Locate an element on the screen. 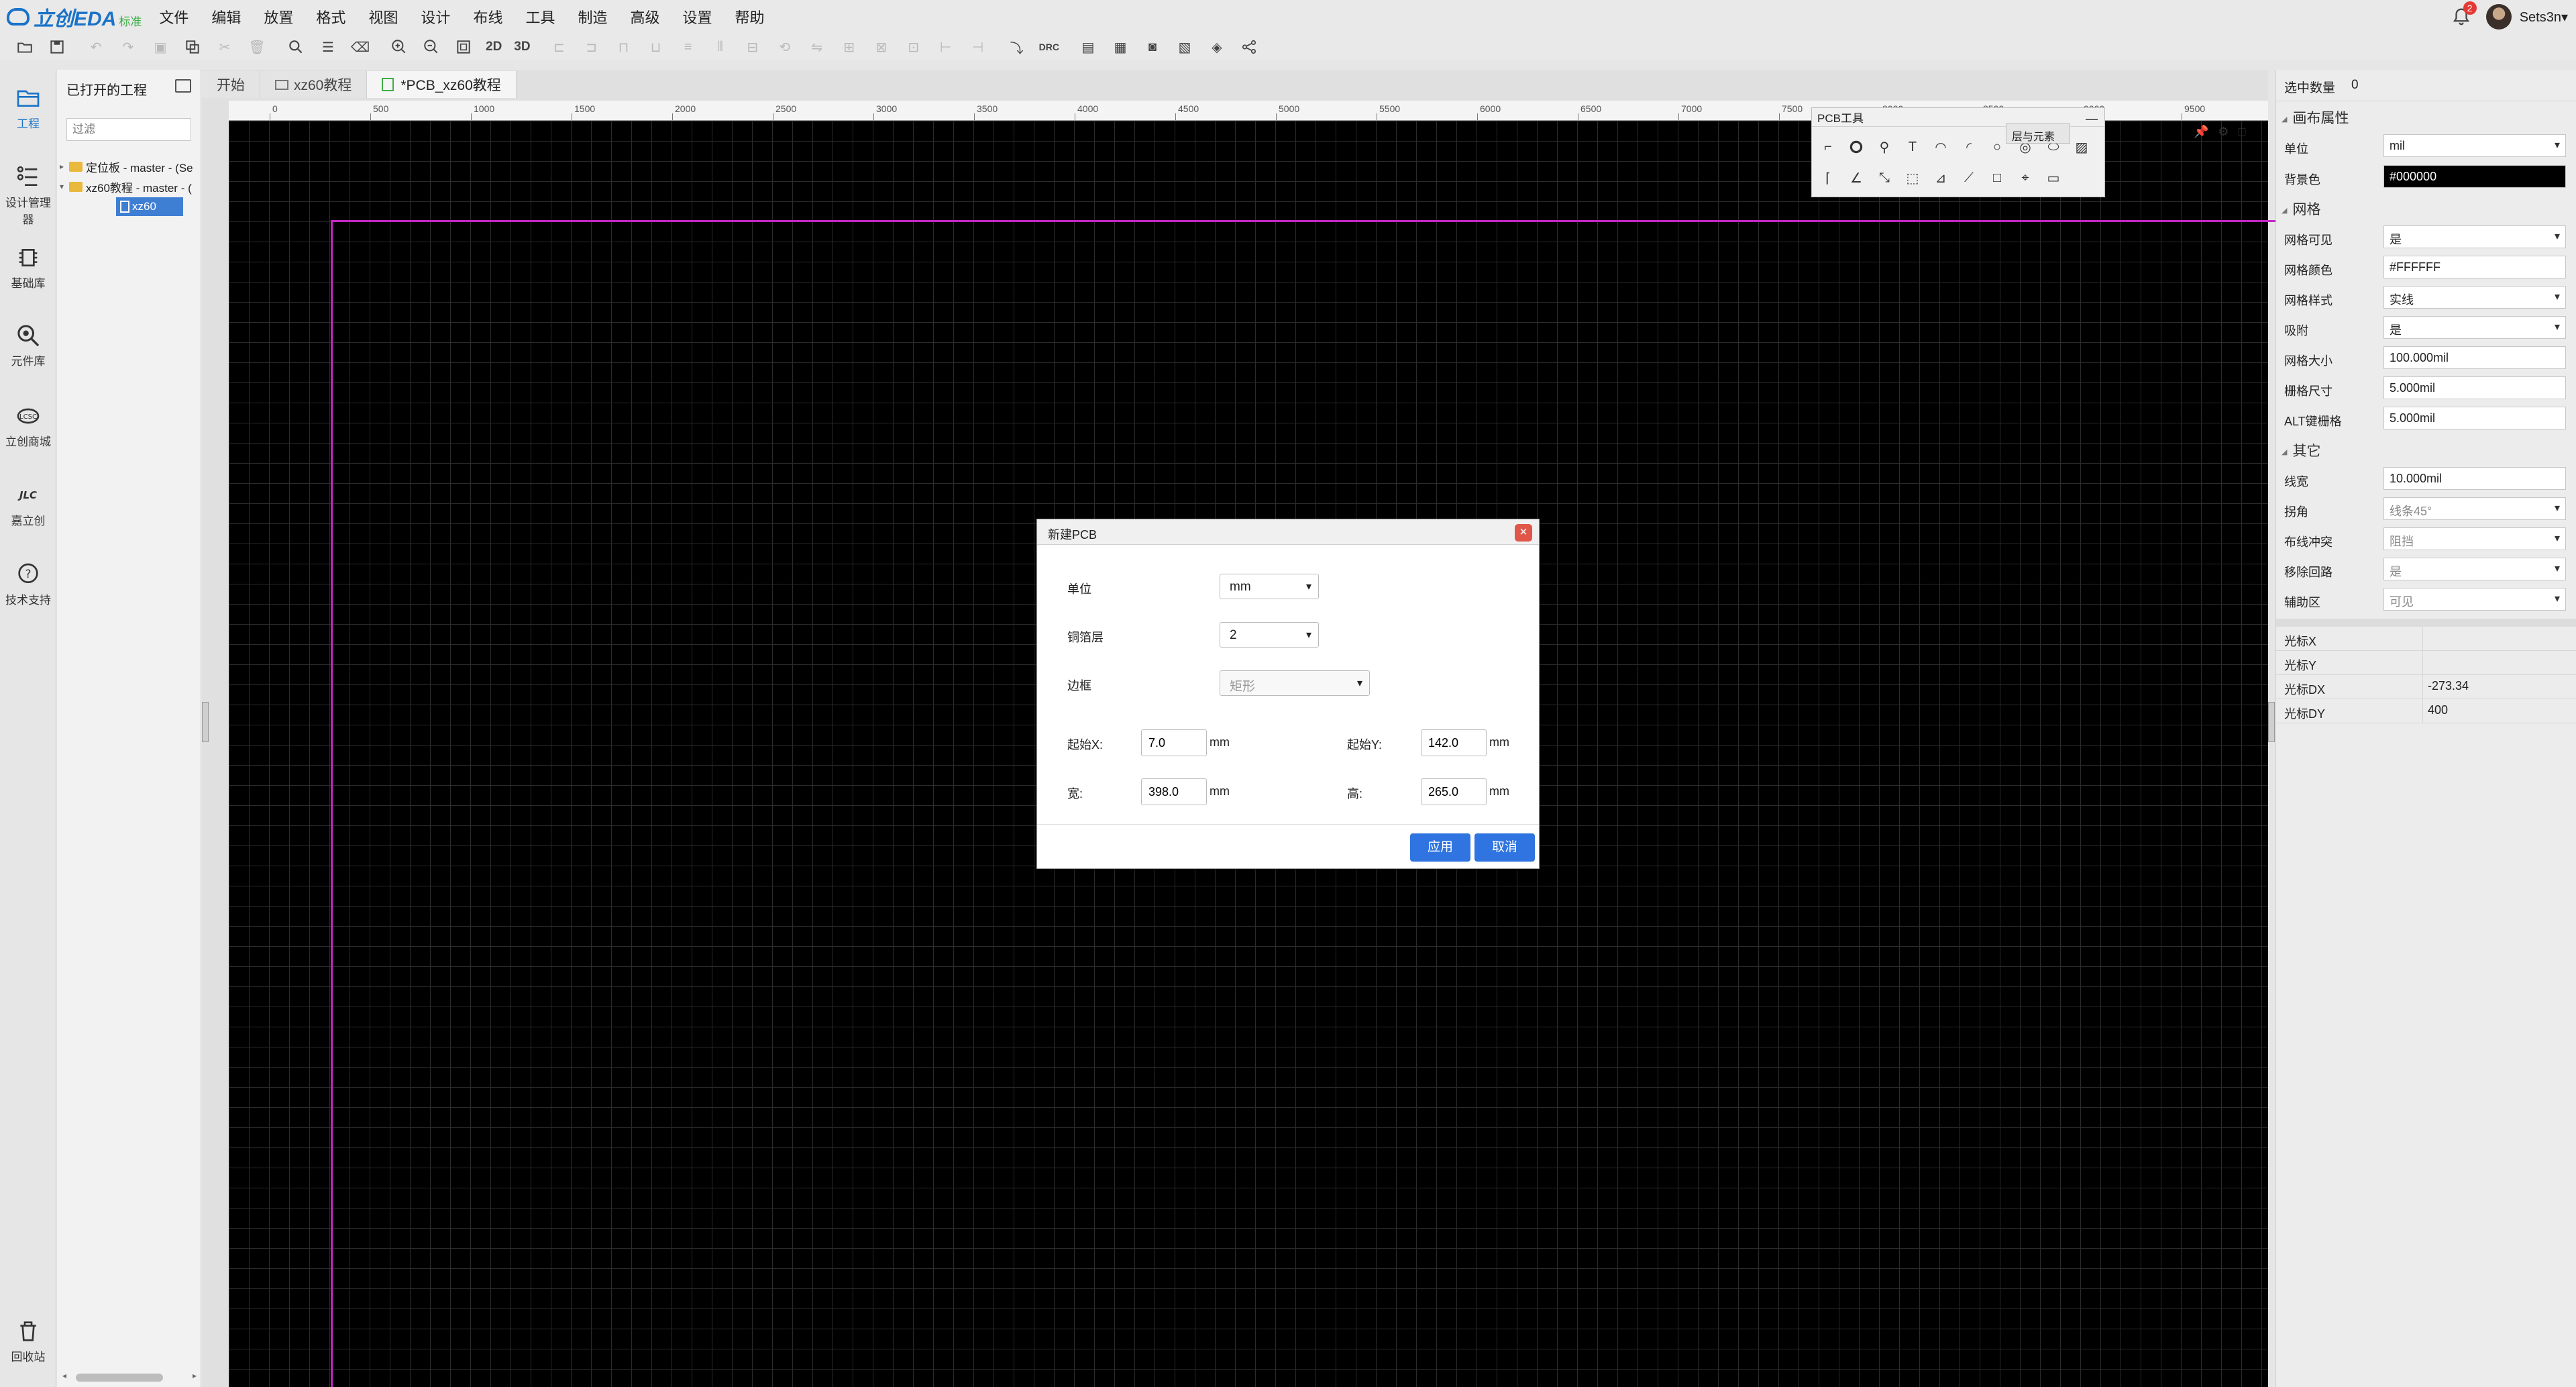  menu-fabrication: 制造 is located at coordinates (592, 17).